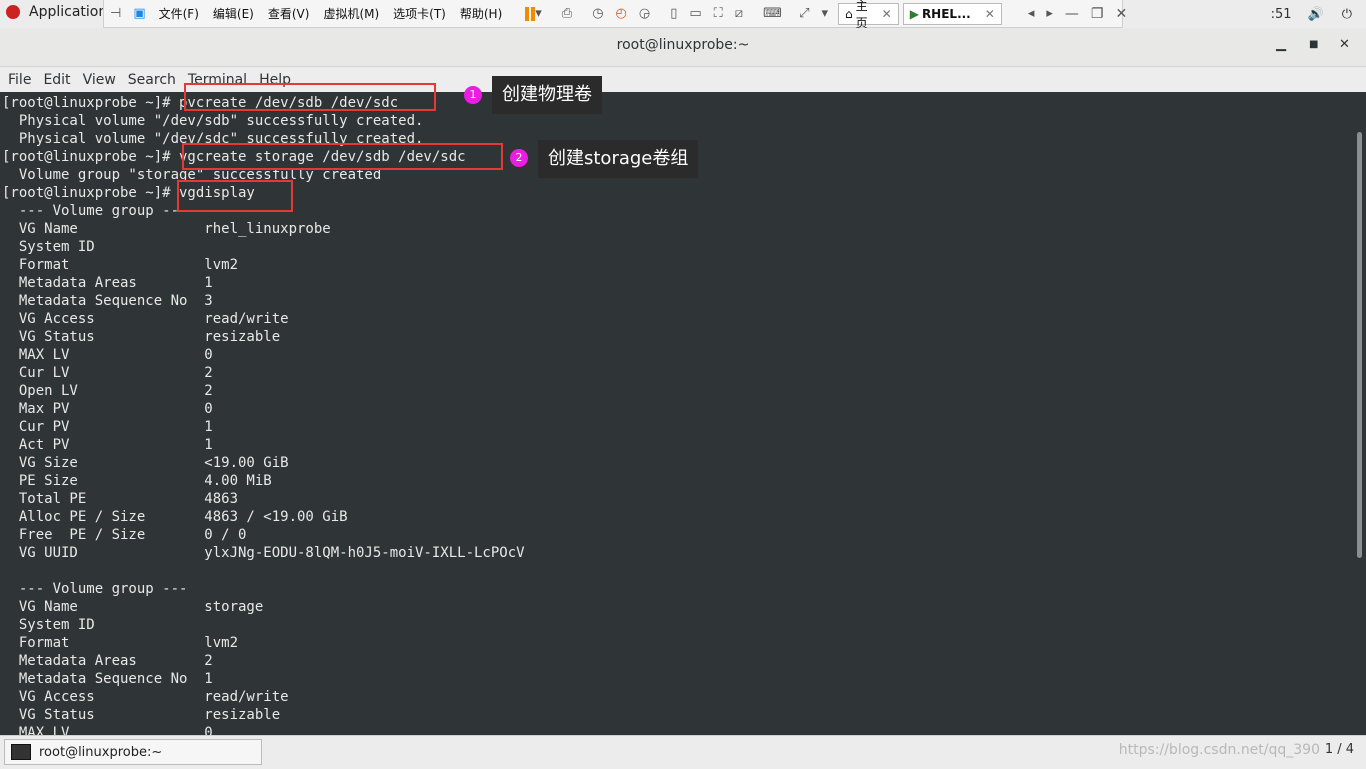 The height and width of the screenshot is (769, 1366). I want to click on annotation-callout-2: 创建storage卷组, so click(618, 159).